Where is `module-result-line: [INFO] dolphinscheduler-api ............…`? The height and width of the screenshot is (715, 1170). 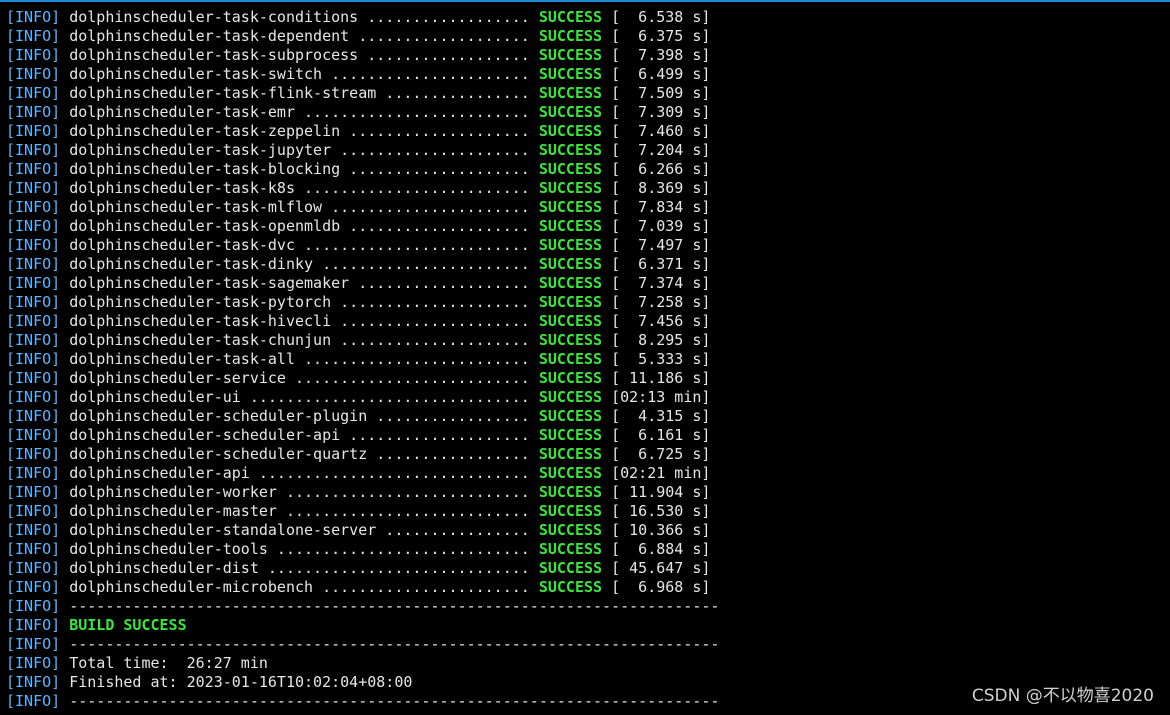
module-result-line: [INFO] dolphinscheduler-api ............… is located at coordinates (362, 473).